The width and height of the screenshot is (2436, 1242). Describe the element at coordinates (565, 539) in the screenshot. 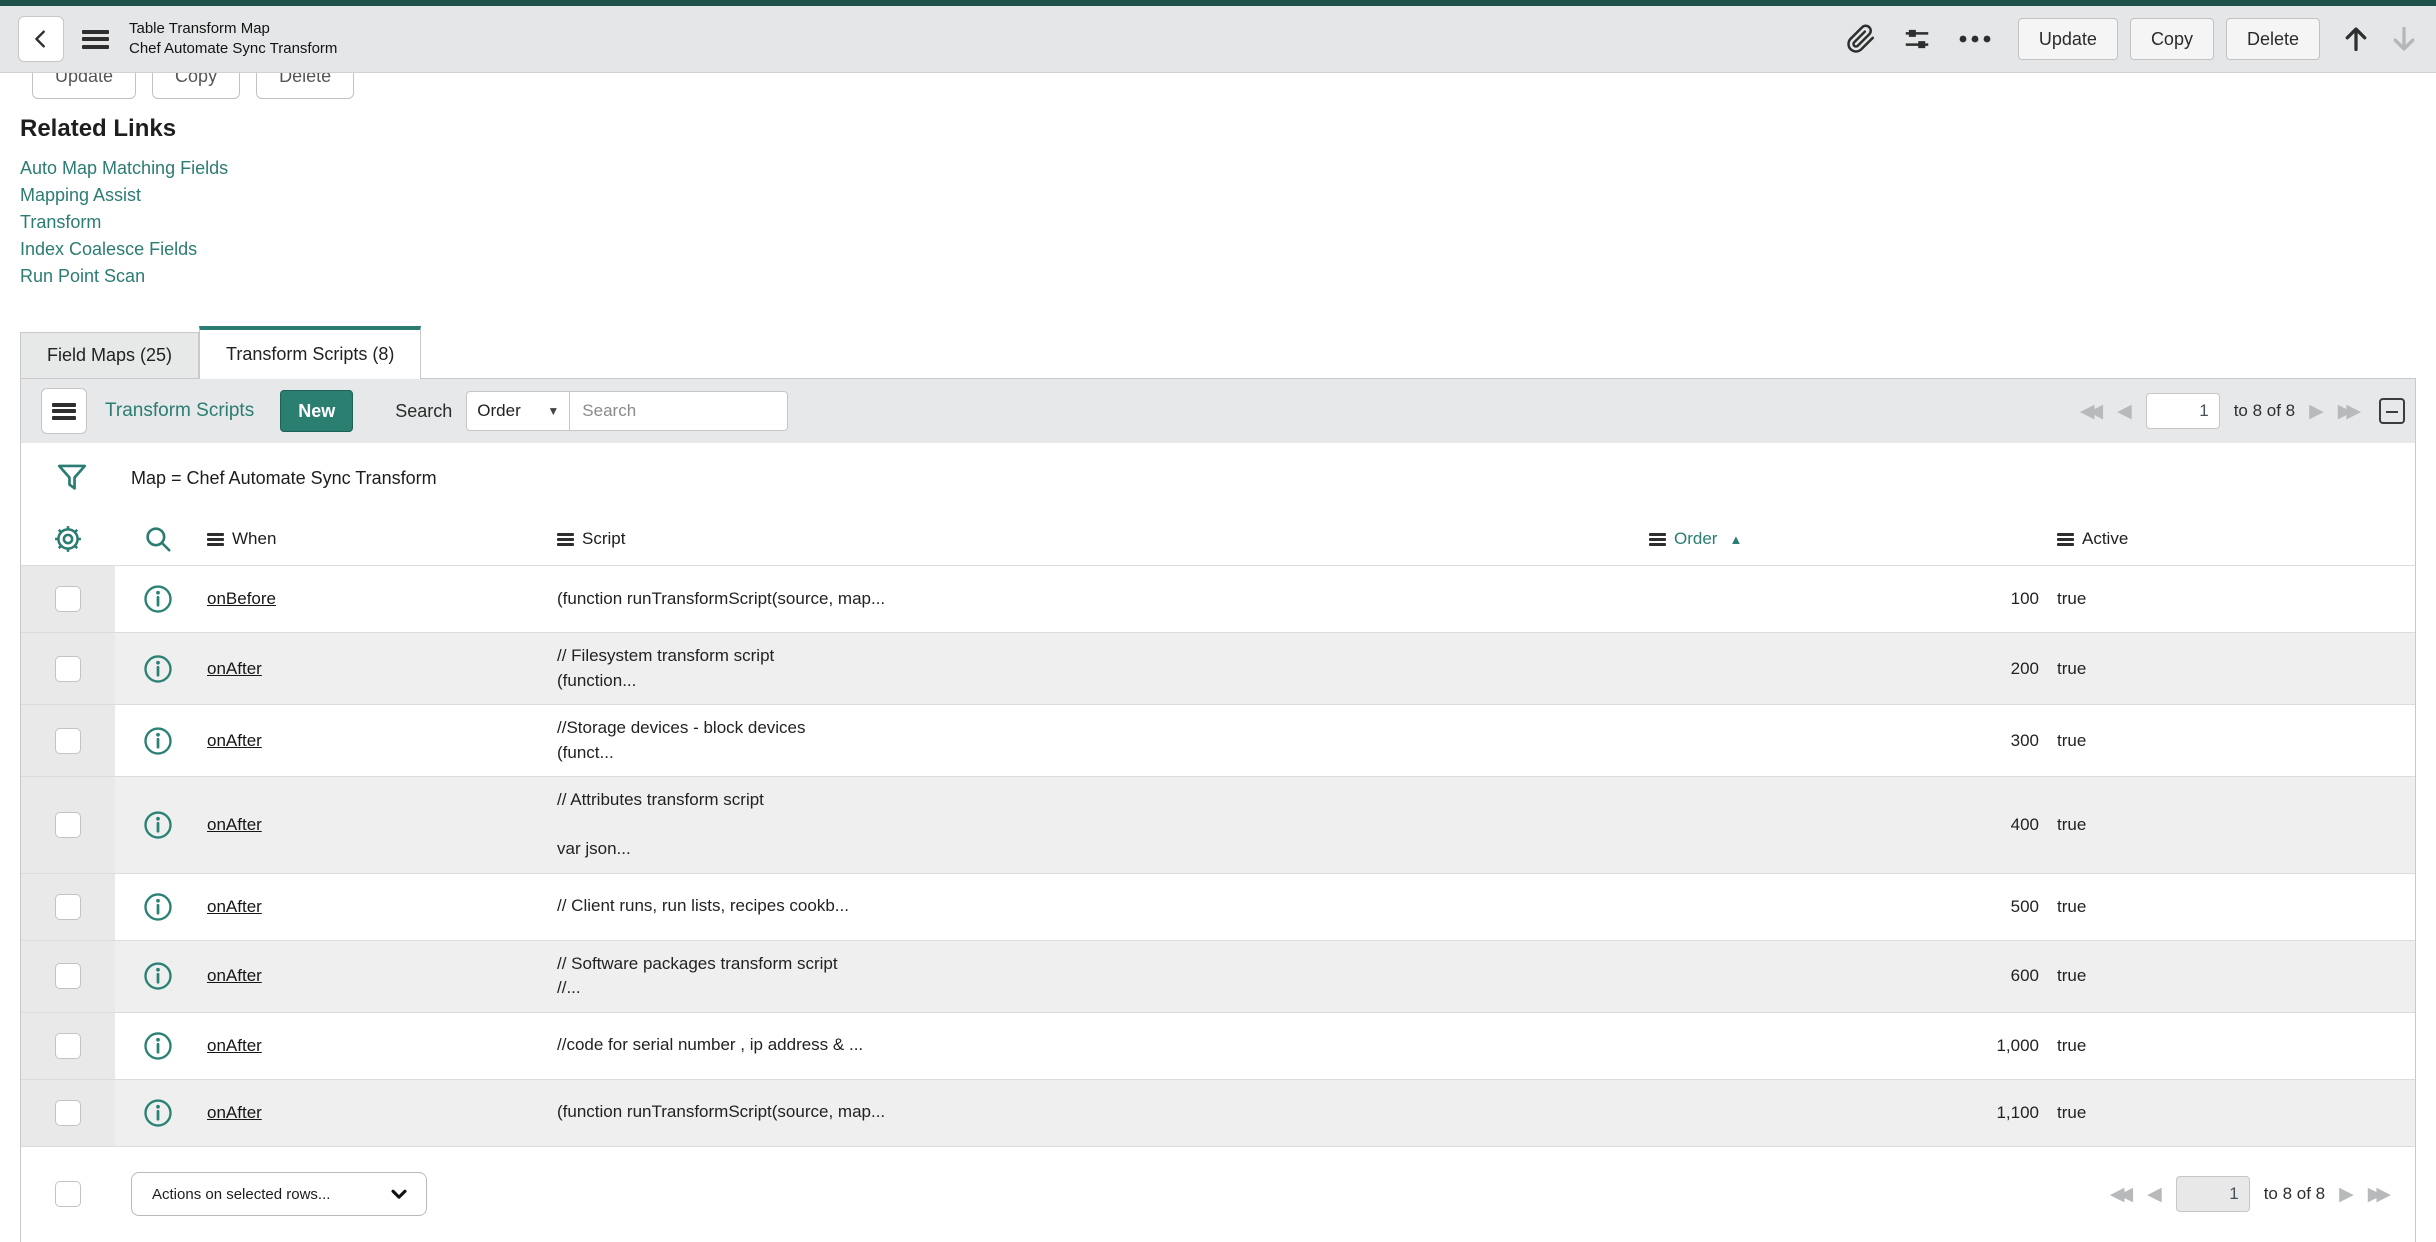

I see `column-menu-icon` at that location.